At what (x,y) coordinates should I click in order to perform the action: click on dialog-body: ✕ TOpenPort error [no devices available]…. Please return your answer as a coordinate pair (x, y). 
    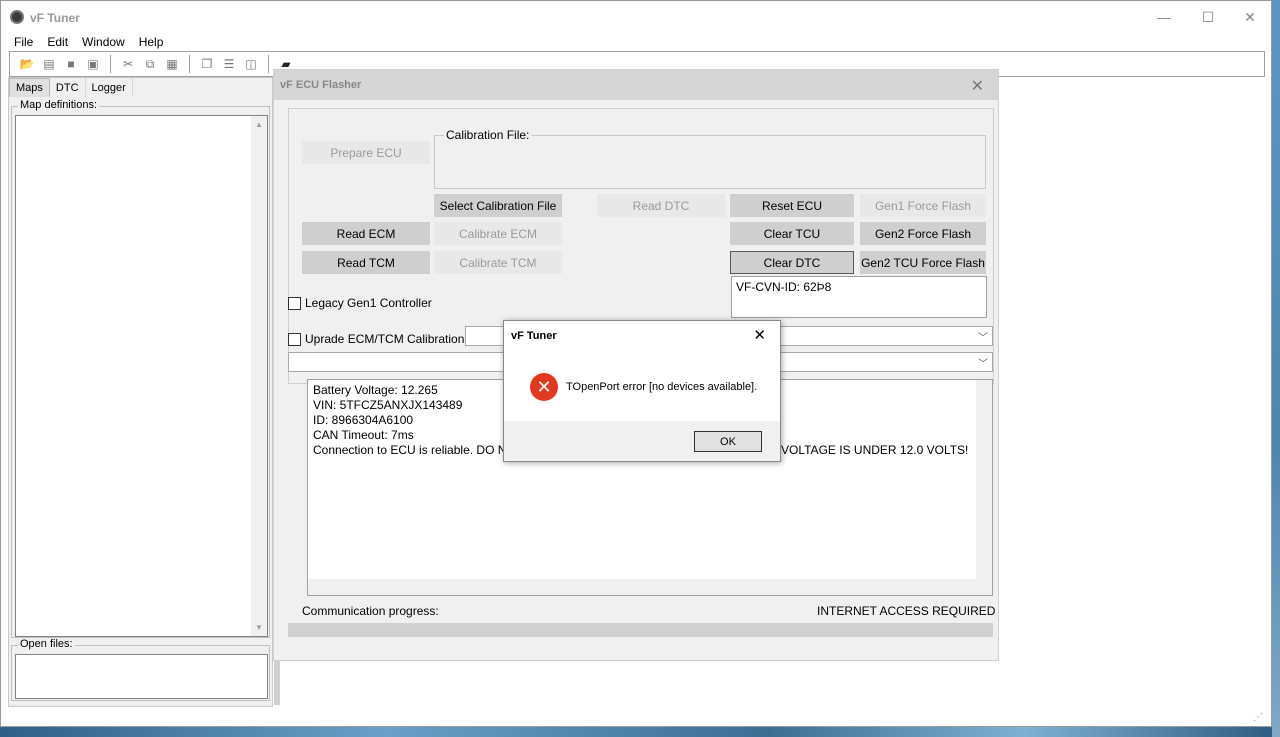
    Looking at the image, I should click on (642, 386).